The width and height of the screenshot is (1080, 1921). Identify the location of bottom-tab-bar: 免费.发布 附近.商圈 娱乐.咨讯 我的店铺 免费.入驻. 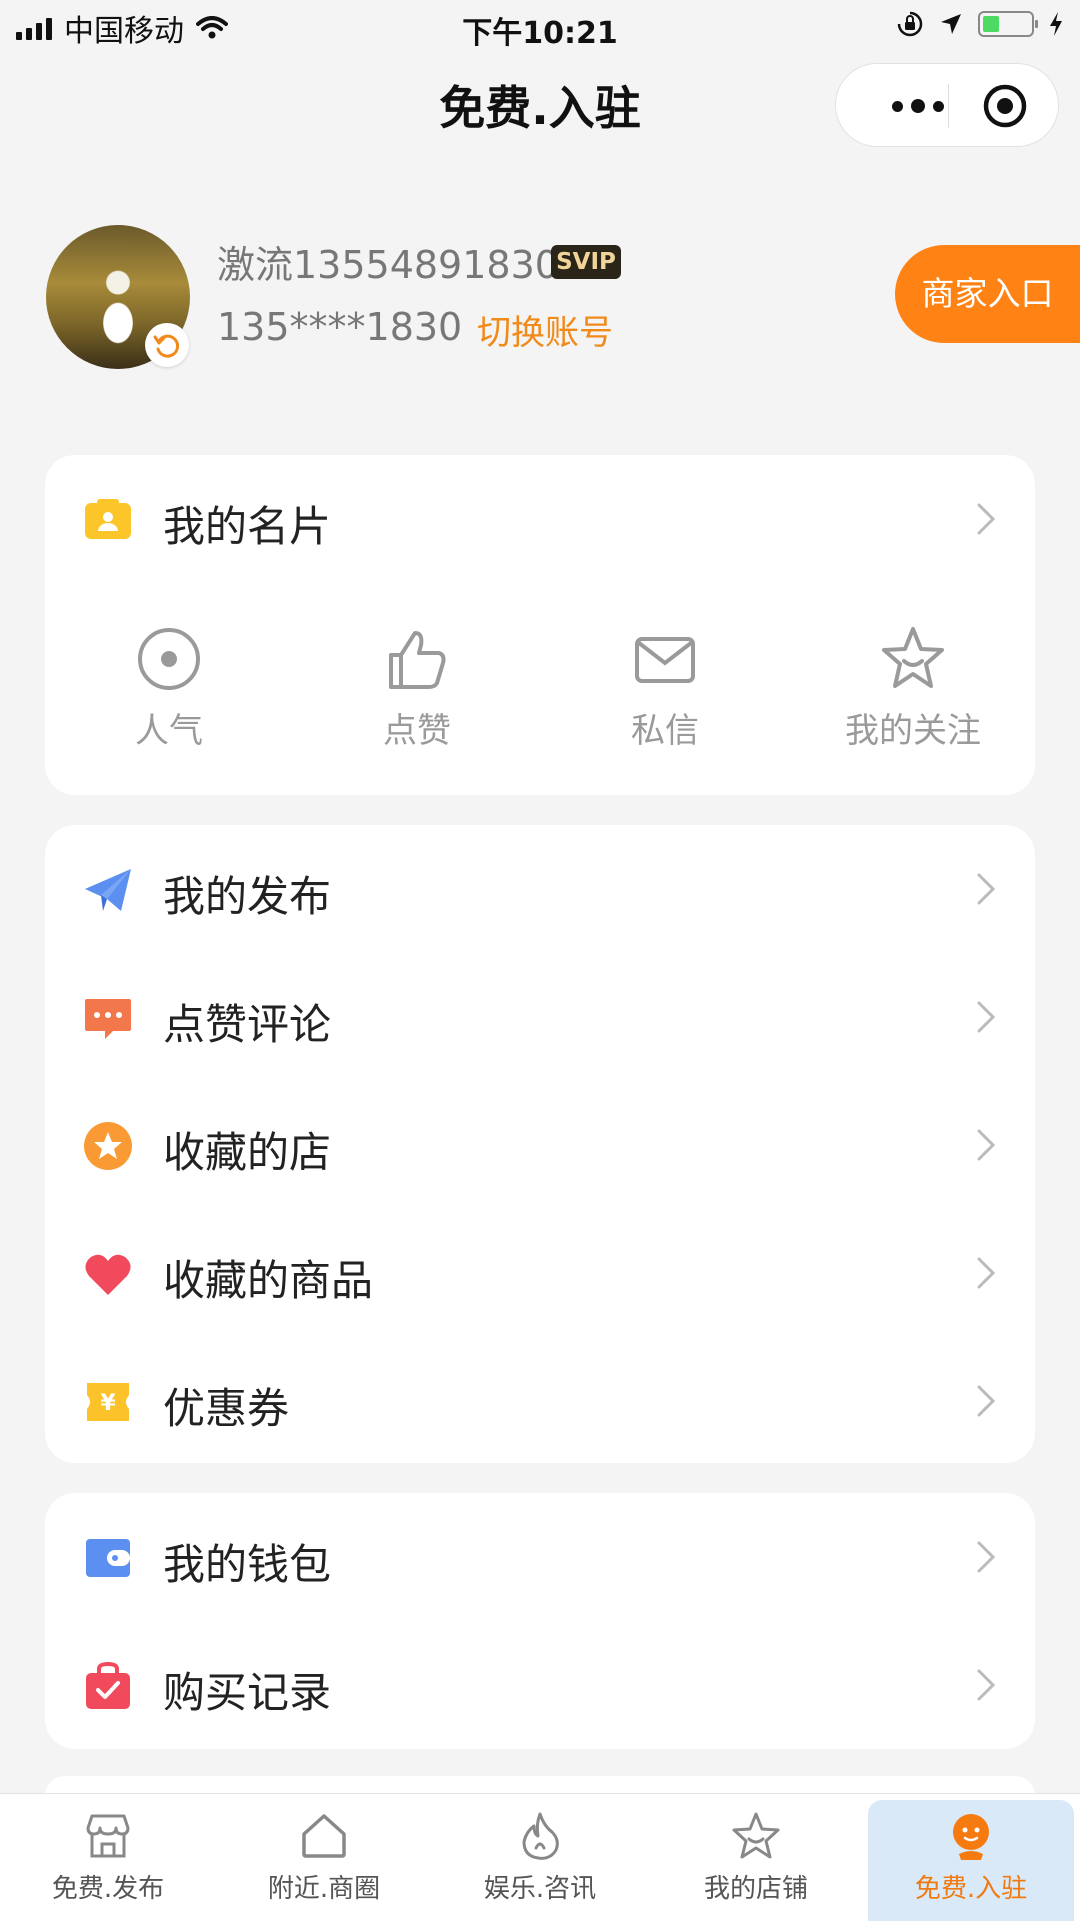
(540, 1857).